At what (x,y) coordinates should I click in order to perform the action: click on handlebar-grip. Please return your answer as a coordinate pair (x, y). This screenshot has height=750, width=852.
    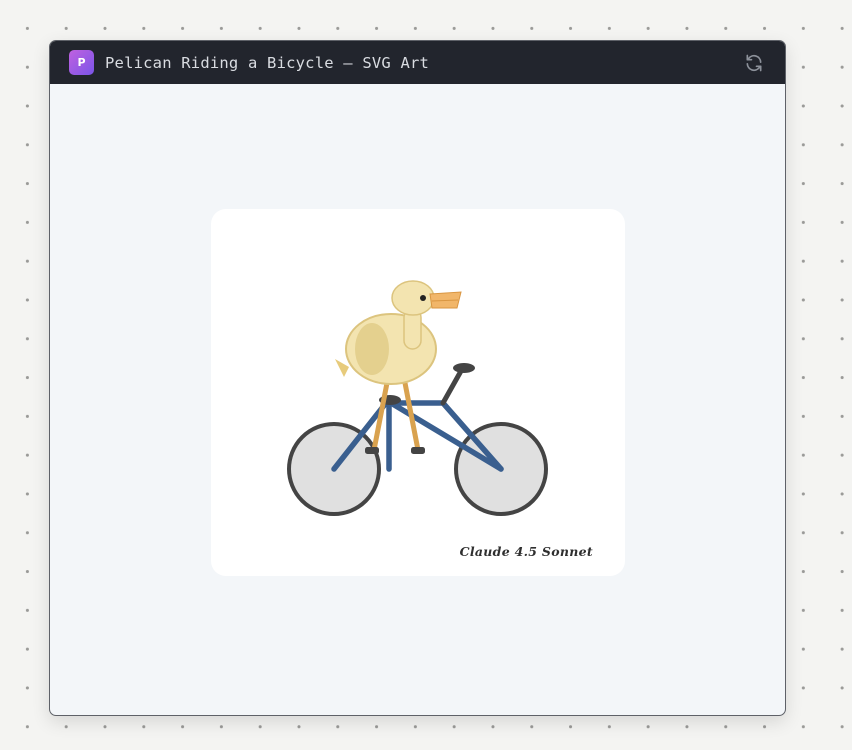
    Looking at the image, I should click on (464, 368).